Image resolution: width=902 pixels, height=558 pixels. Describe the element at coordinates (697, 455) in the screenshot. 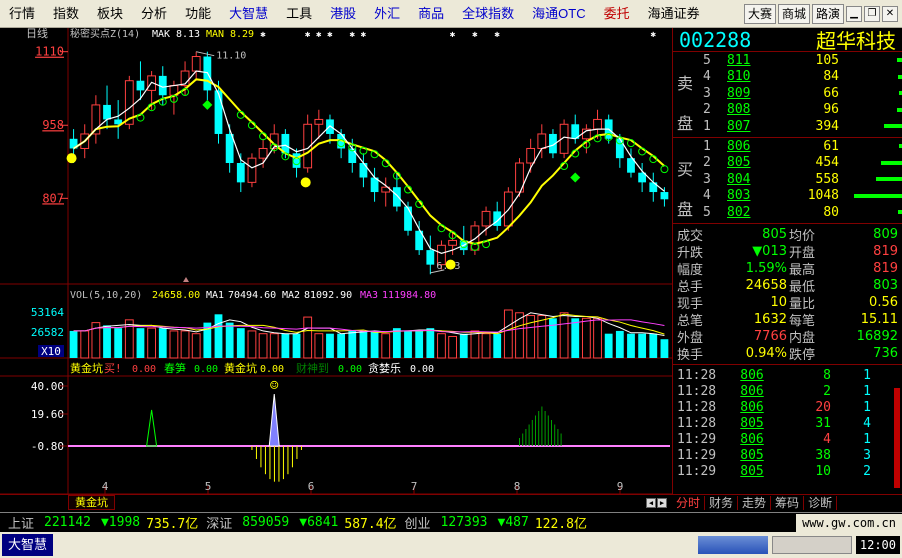

I see `tick-time: 11:29` at that location.